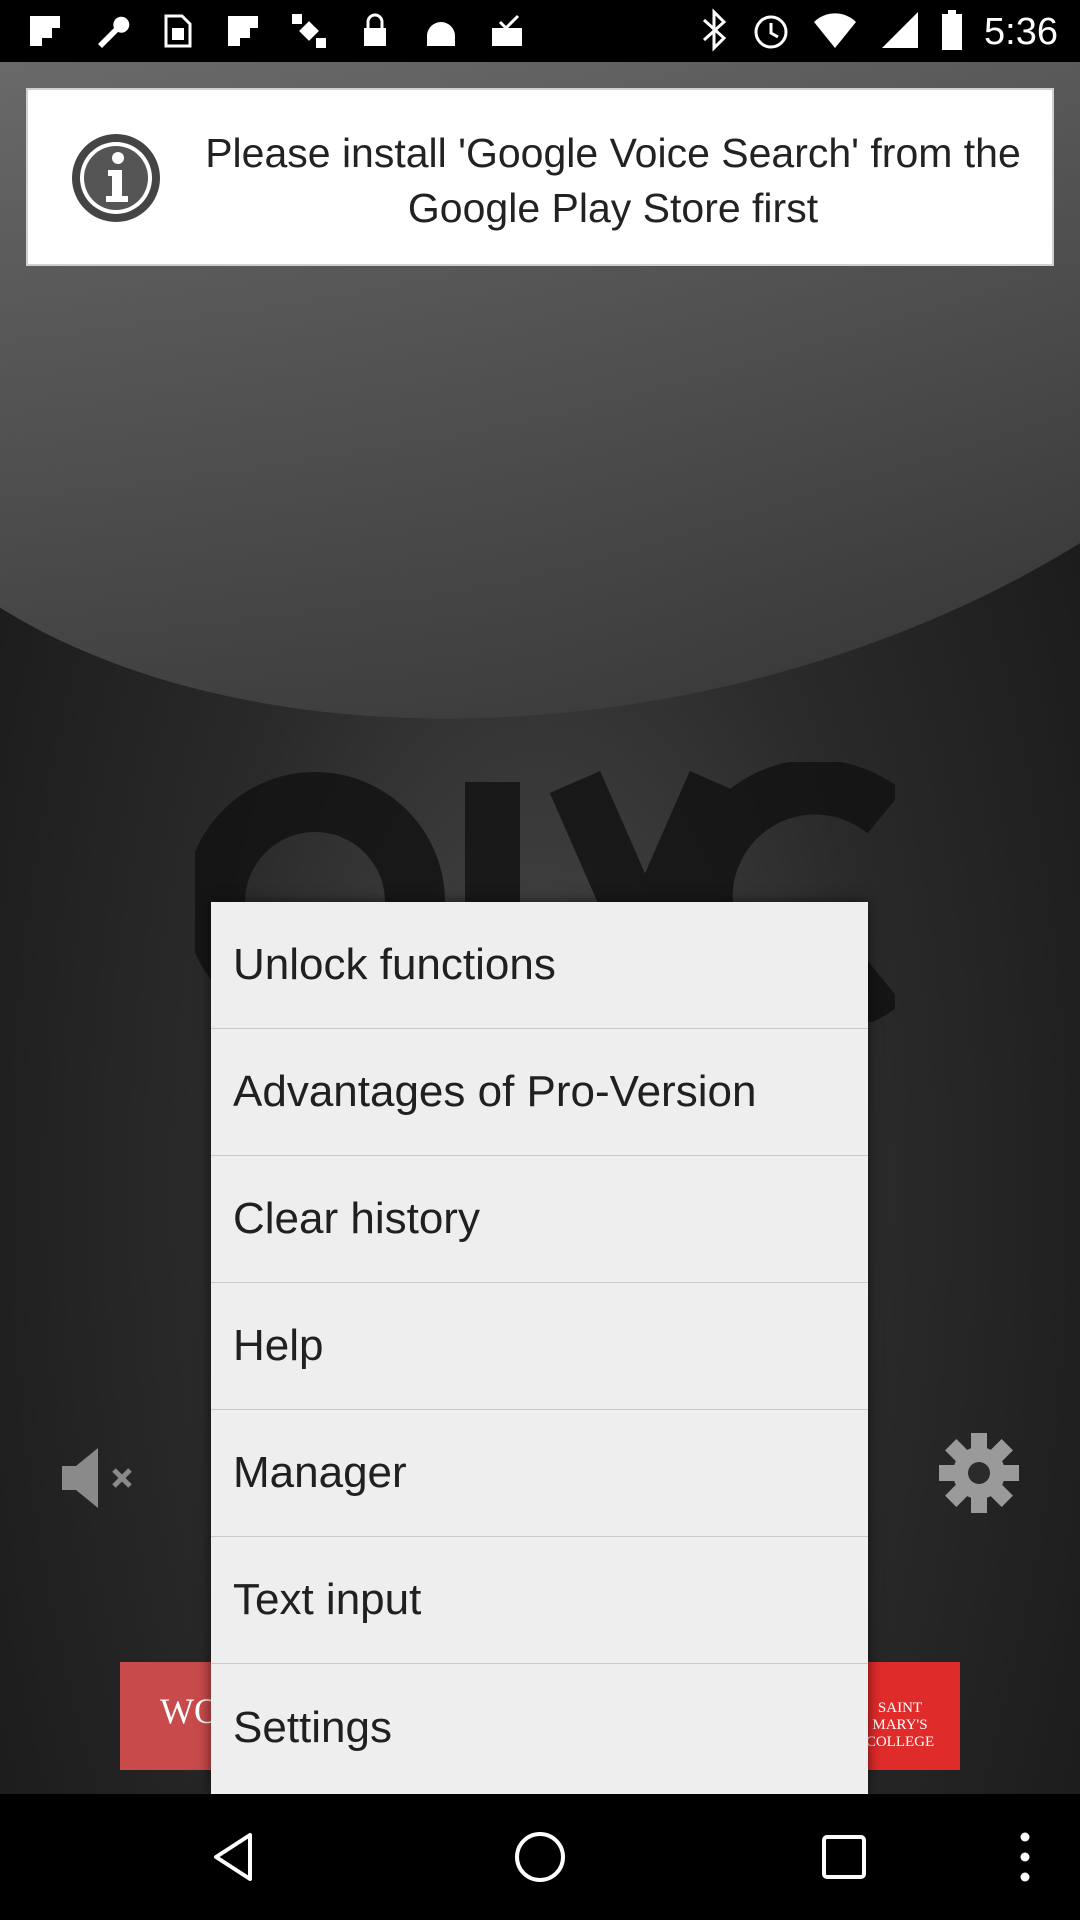  What do you see at coordinates (236, 1857) in the screenshot?
I see `back-icon` at bounding box center [236, 1857].